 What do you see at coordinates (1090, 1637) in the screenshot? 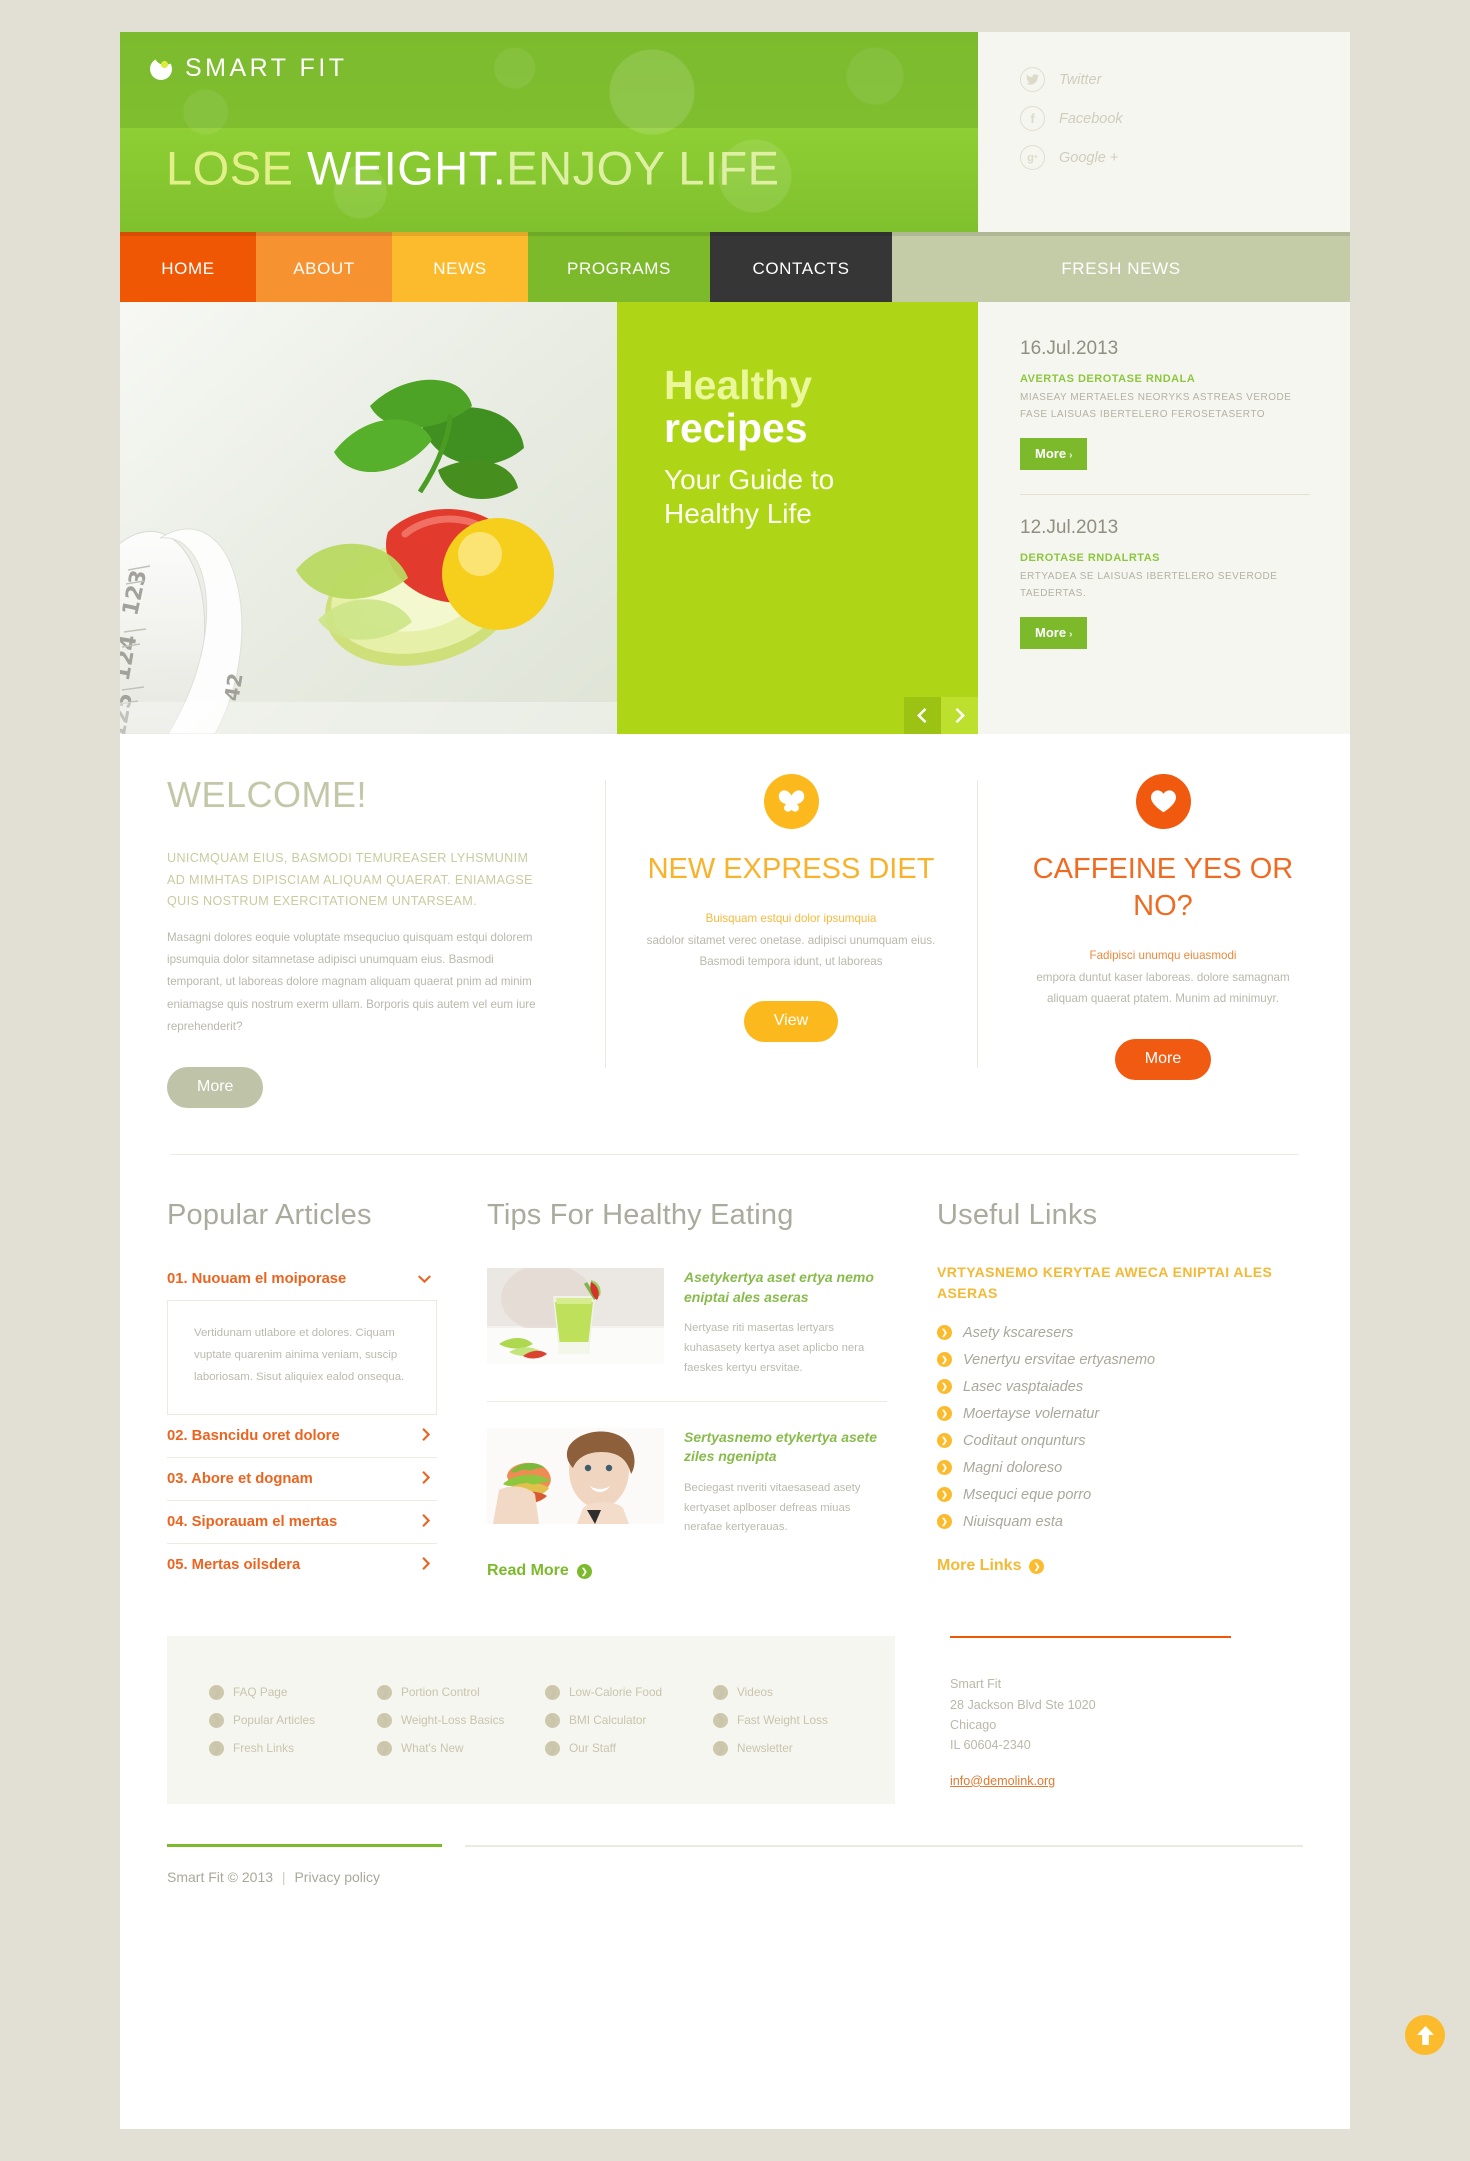
I see `address-rule` at bounding box center [1090, 1637].